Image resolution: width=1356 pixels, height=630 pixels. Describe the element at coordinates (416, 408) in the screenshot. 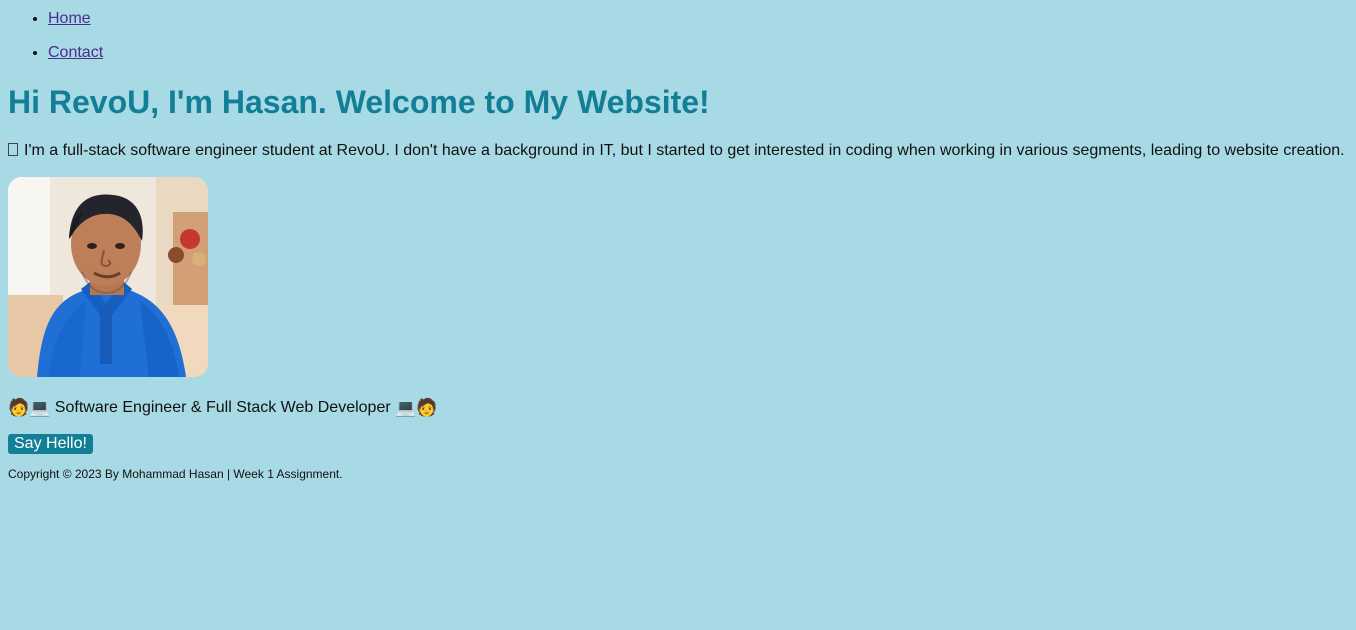

I see `laptop-person-icon: 💻🧑` at that location.